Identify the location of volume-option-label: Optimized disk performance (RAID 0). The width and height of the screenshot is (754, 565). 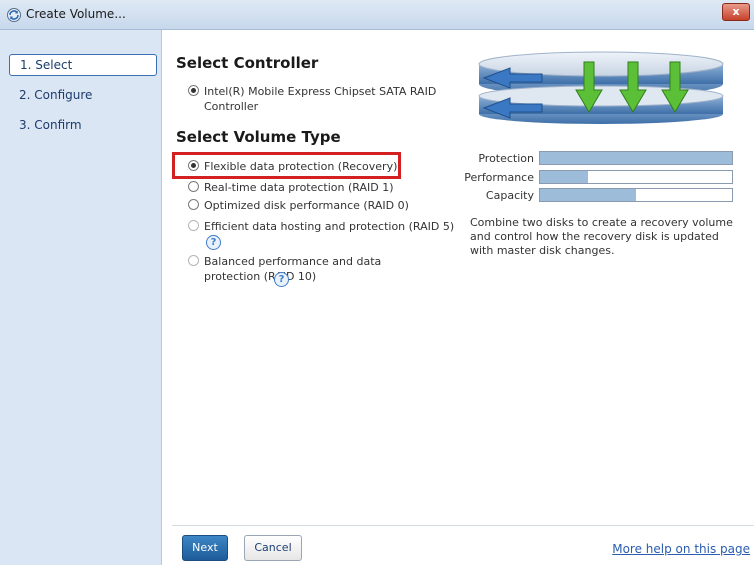
(306, 205).